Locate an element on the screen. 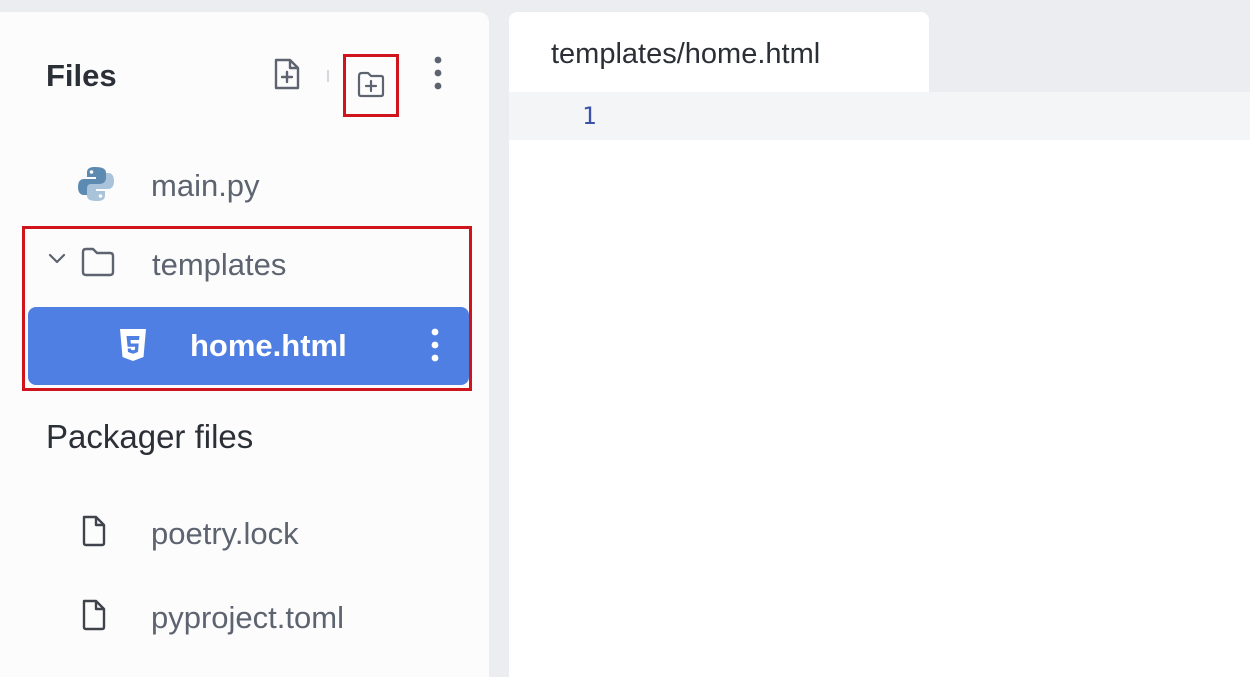 This screenshot has height=677, width=1250. new-file-icon is located at coordinates (287, 74).